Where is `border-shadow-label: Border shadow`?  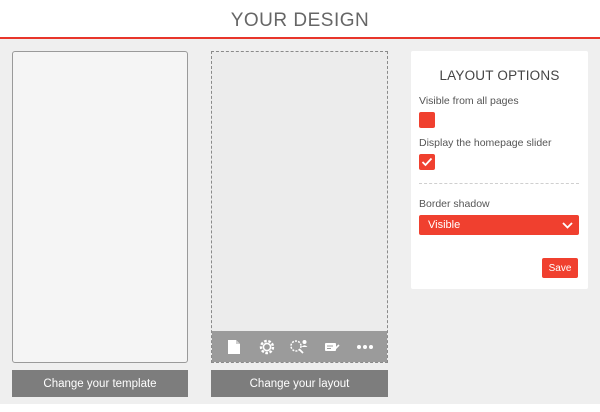 border-shadow-label: Border shadow is located at coordinates (454, 204).